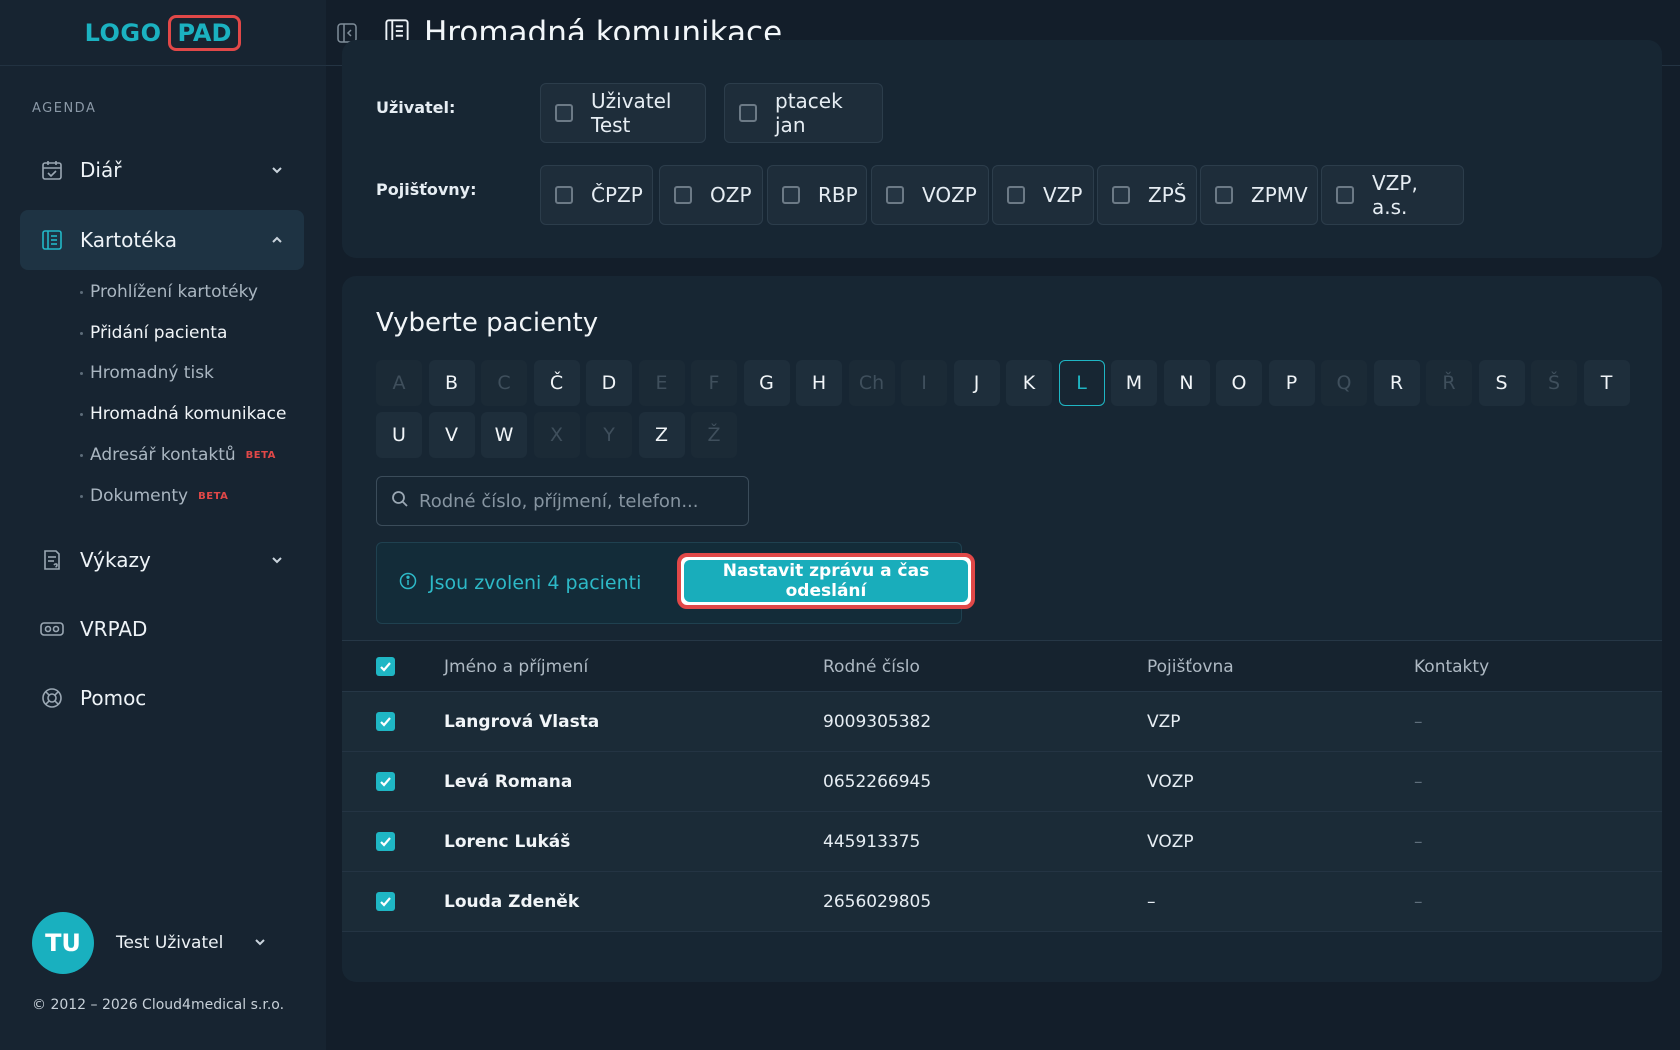  Describe the element at coordinates (1239, 383) in the screenshot. I see `letter-filter-O: O` at that location.